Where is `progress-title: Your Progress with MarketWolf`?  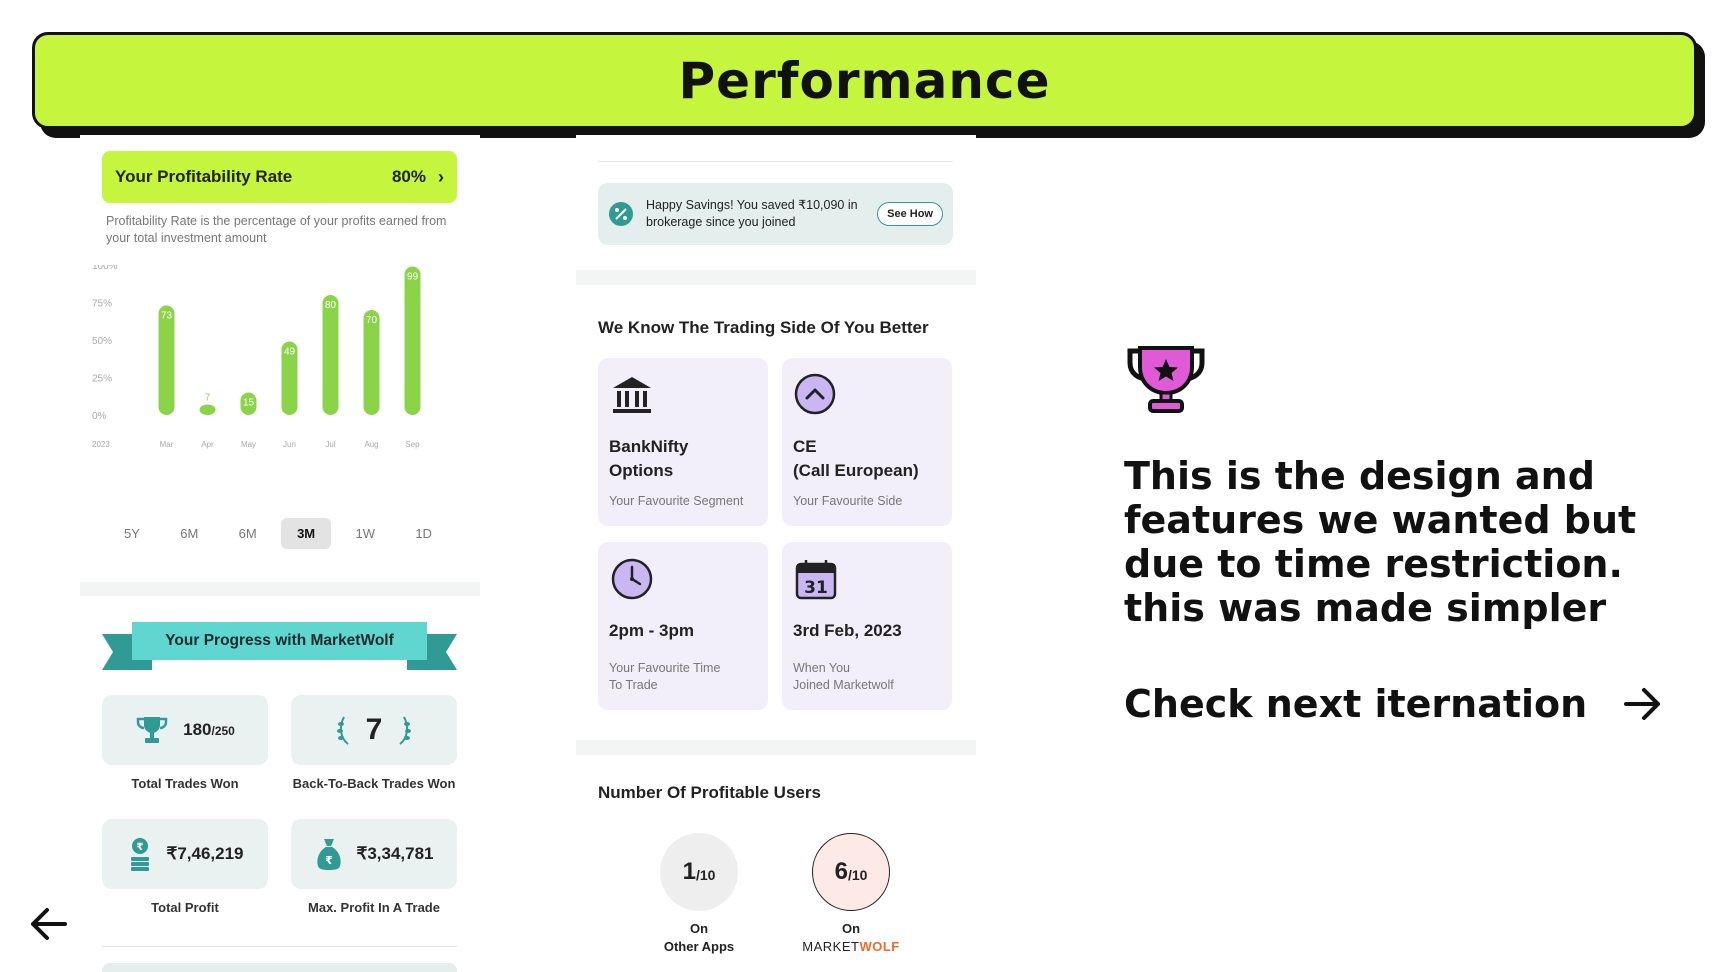
progress-title: Your Progress with MarketWolf is located at coordinates (279, 641).